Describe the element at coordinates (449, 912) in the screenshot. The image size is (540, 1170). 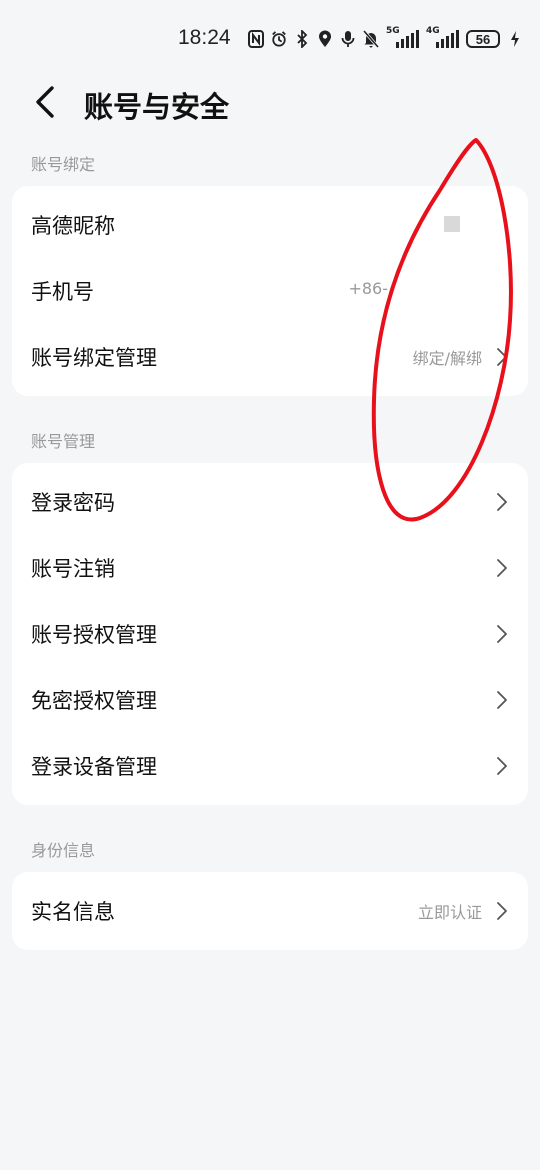
I see `verify-value: 立即认证` at that location.